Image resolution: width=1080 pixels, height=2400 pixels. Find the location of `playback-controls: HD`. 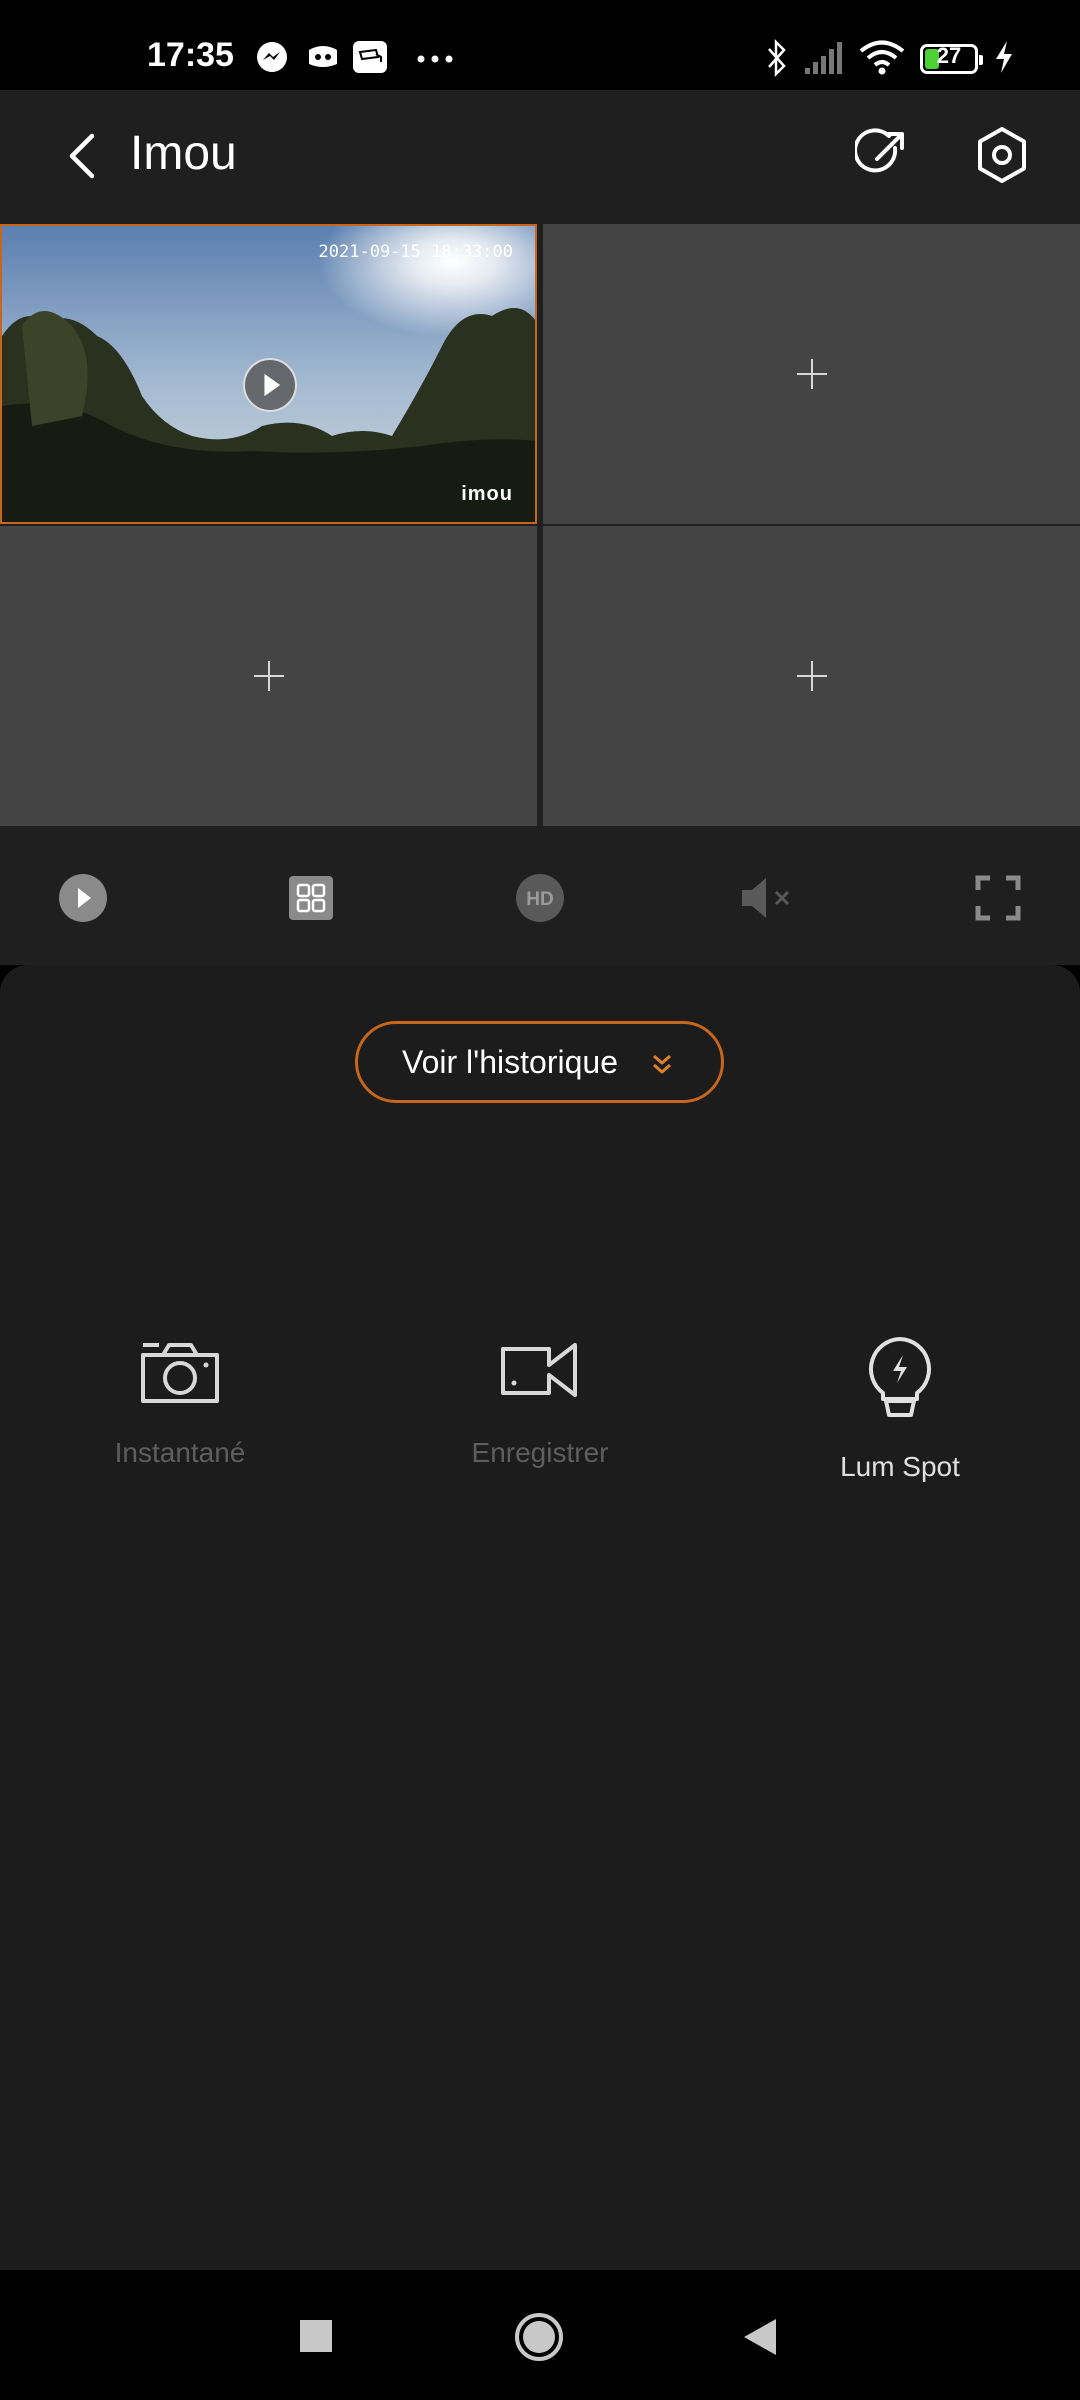

playback-controls: HD is located at coordinates (540, 897).